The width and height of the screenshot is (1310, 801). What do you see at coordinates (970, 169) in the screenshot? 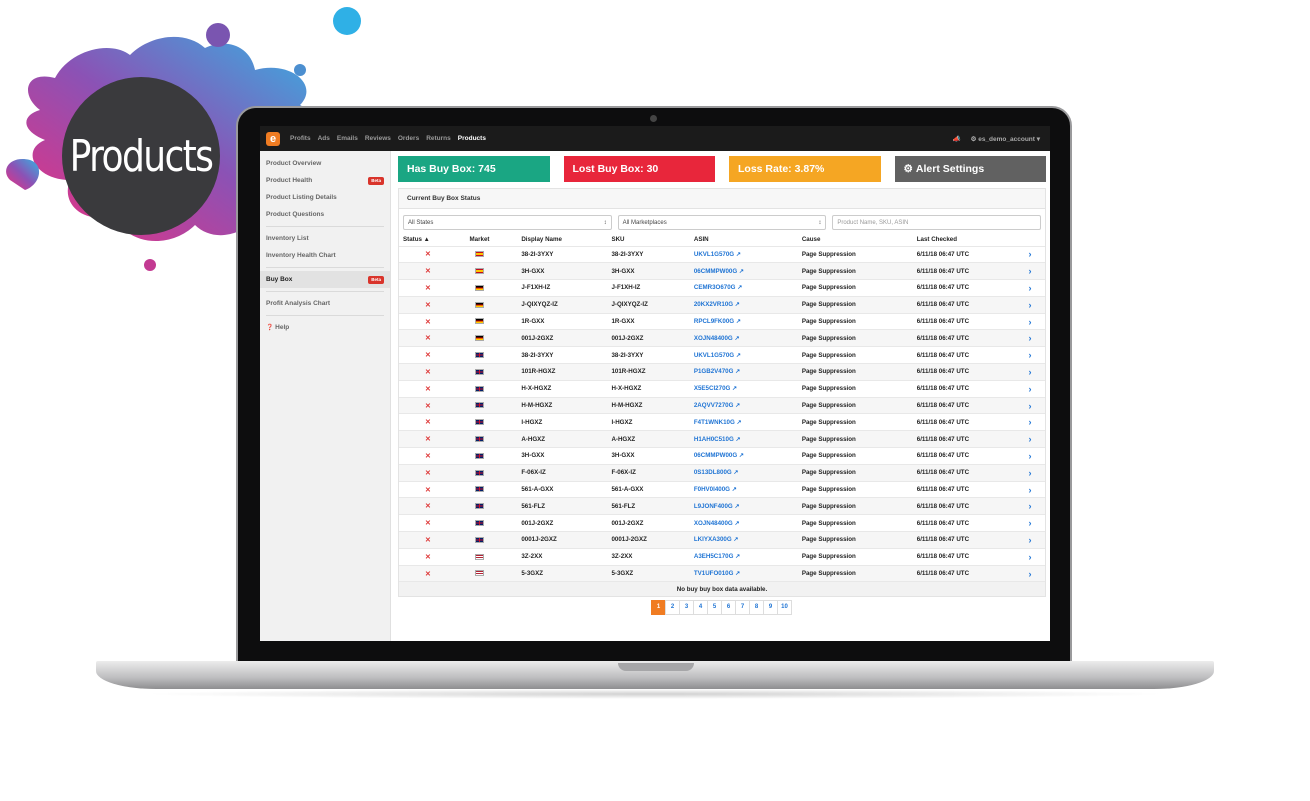
I see `alert-settings-button: ⚙ Alert Settings` at bounding box center [970, 169].